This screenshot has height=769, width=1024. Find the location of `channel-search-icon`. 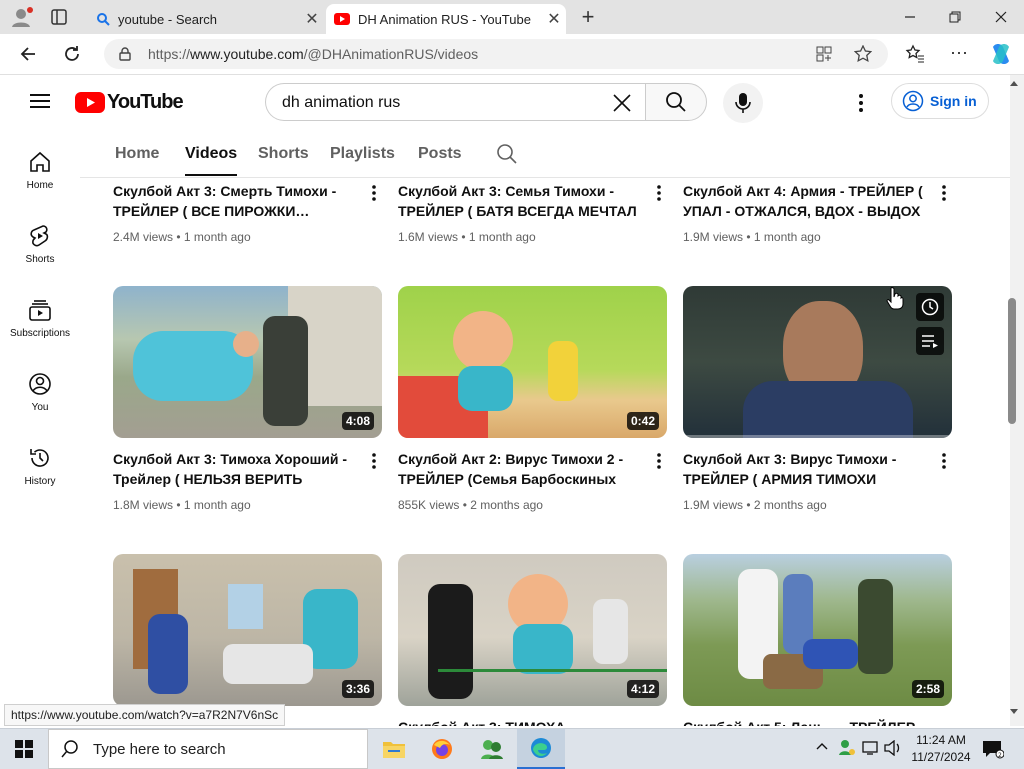

channel-search-icon is located at coordinates (507, 154).